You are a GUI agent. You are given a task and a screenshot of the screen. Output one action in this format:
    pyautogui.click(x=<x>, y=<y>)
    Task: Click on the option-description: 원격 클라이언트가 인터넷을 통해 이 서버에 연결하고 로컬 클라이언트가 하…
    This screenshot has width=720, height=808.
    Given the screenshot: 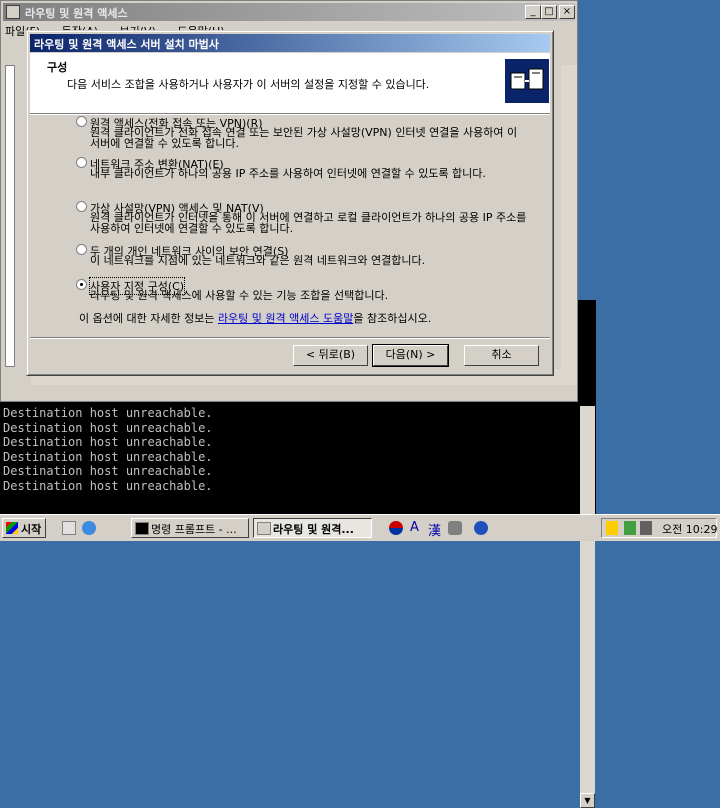 What is the action you would take?
    pyautogui.click(x=308, y=223)
    